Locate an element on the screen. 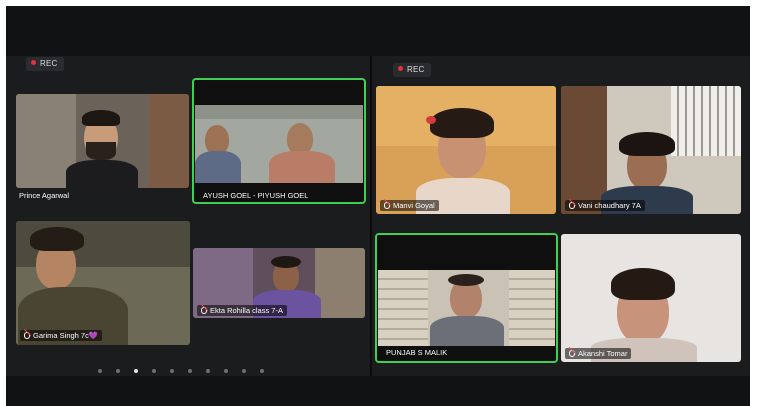 This screenshot has height=406, width=760. rec-indicator-left: REC is located at coordinates (45, 64).